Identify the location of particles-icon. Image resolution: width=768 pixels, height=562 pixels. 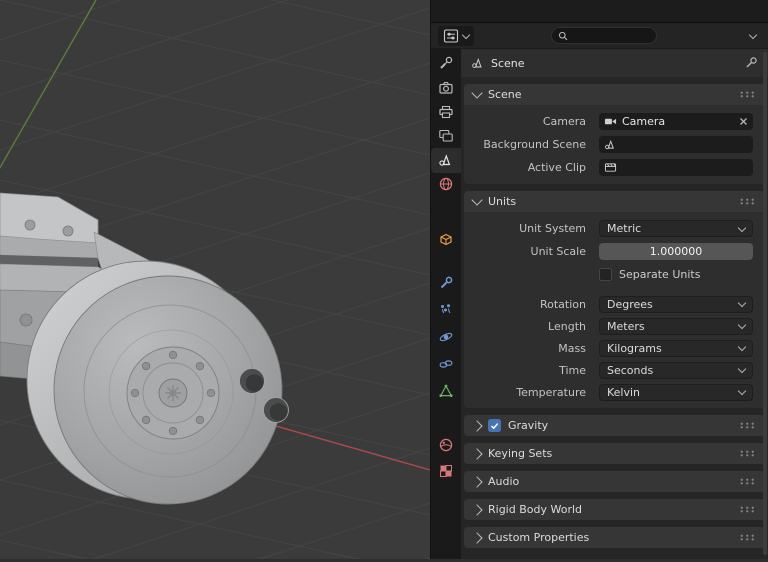
(446, 309).